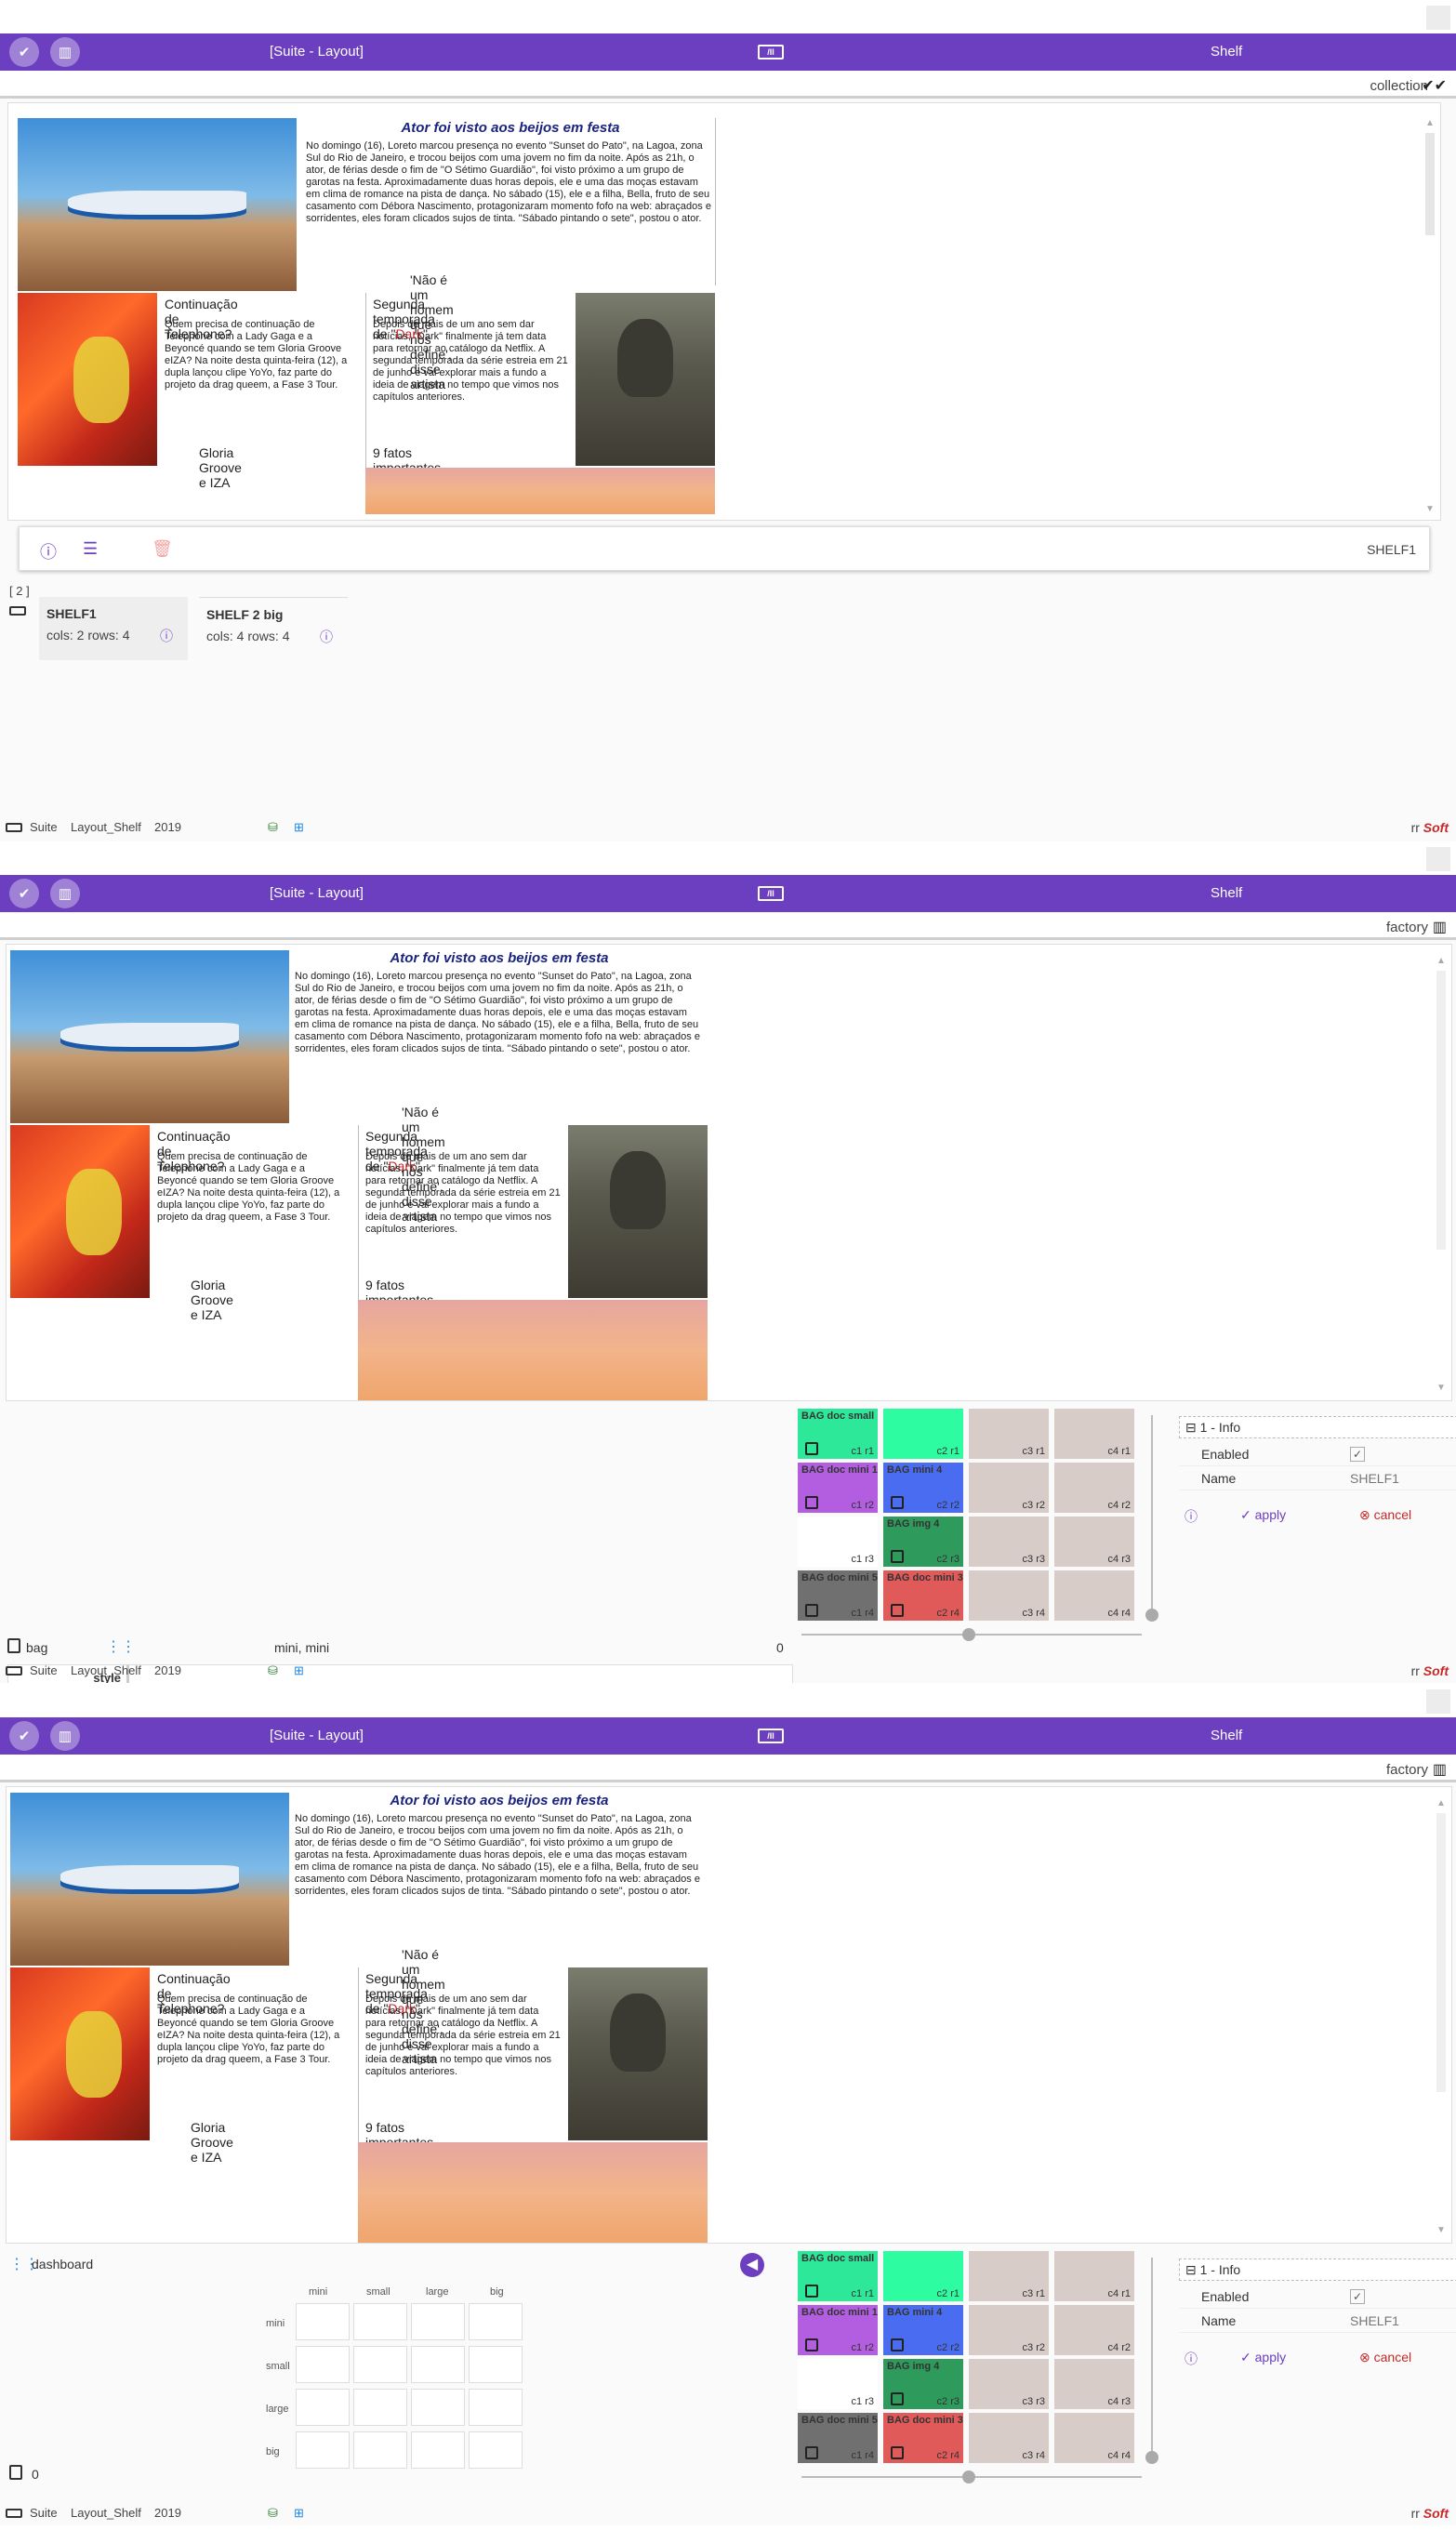 The height and width of the screenshot is (2530, 1456). I want to click on grid-icon: ⋮⋮, so click(121, 1646).